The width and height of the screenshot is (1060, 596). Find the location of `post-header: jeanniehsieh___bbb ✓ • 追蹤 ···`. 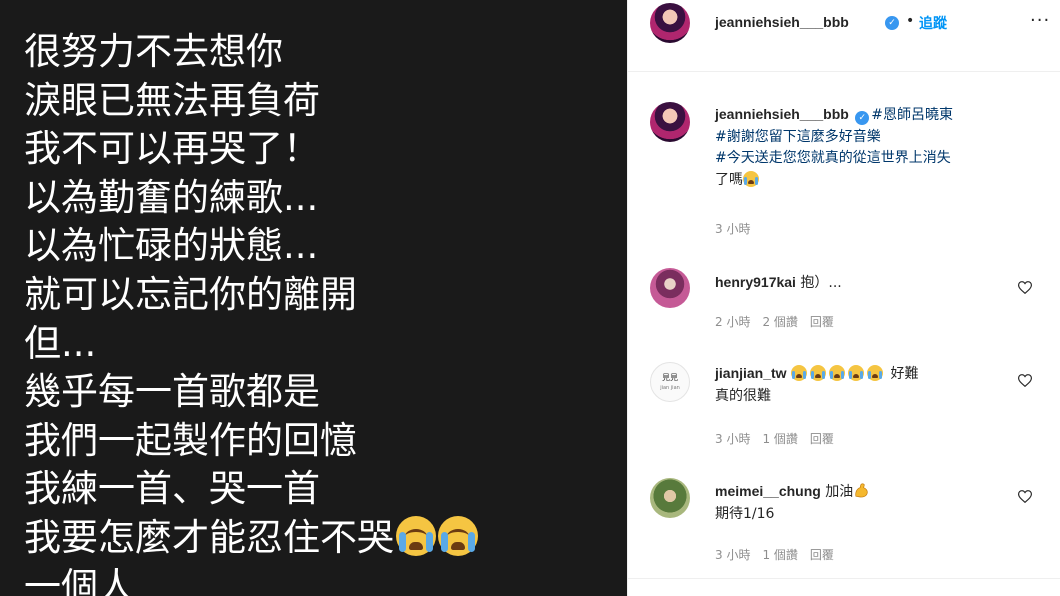

post-header: jeanniehsieh___bbb ✓ • 追蹤 ··· is located at coordinates (844, 36).